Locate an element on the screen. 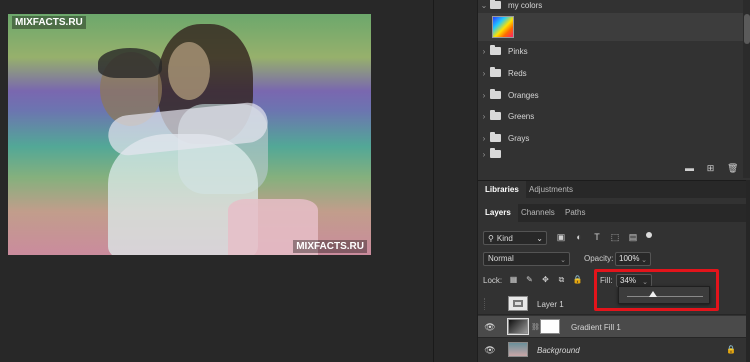 The image size is (750, 362). layer-name: Gradient Fill 1 is located at coordinates (596, 327).